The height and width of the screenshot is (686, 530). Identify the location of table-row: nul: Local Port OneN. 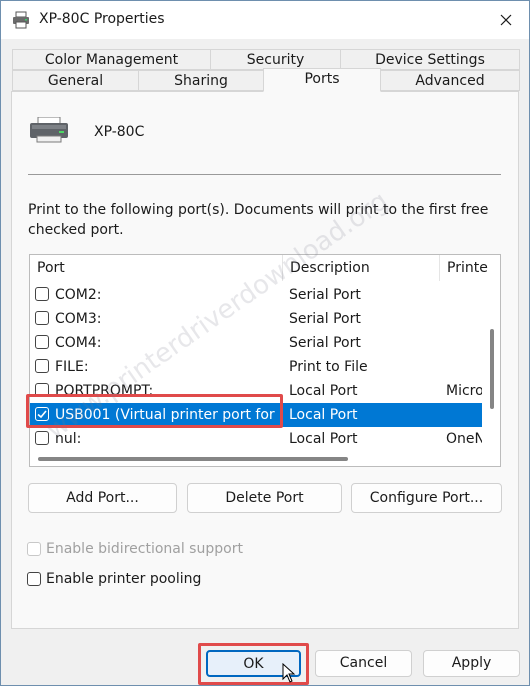
(256, 439).